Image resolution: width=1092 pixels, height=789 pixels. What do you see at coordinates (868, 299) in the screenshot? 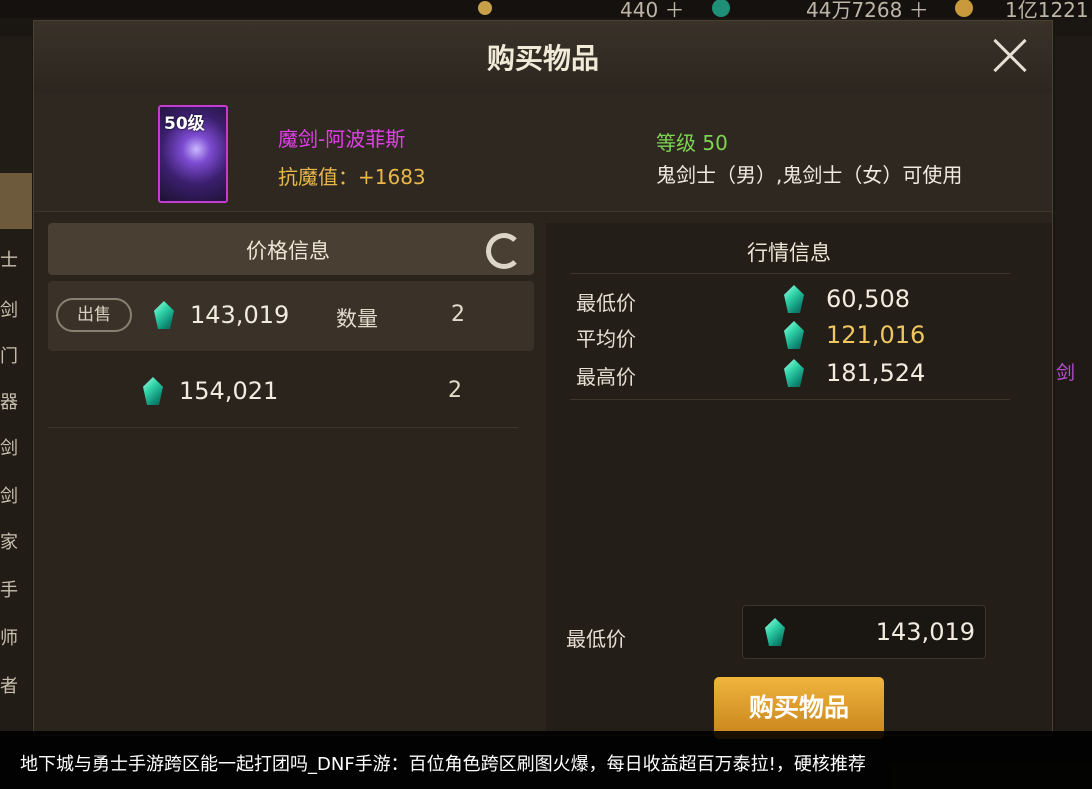
I see `min-price-value: 60,508` at bounding box center [868, 299].